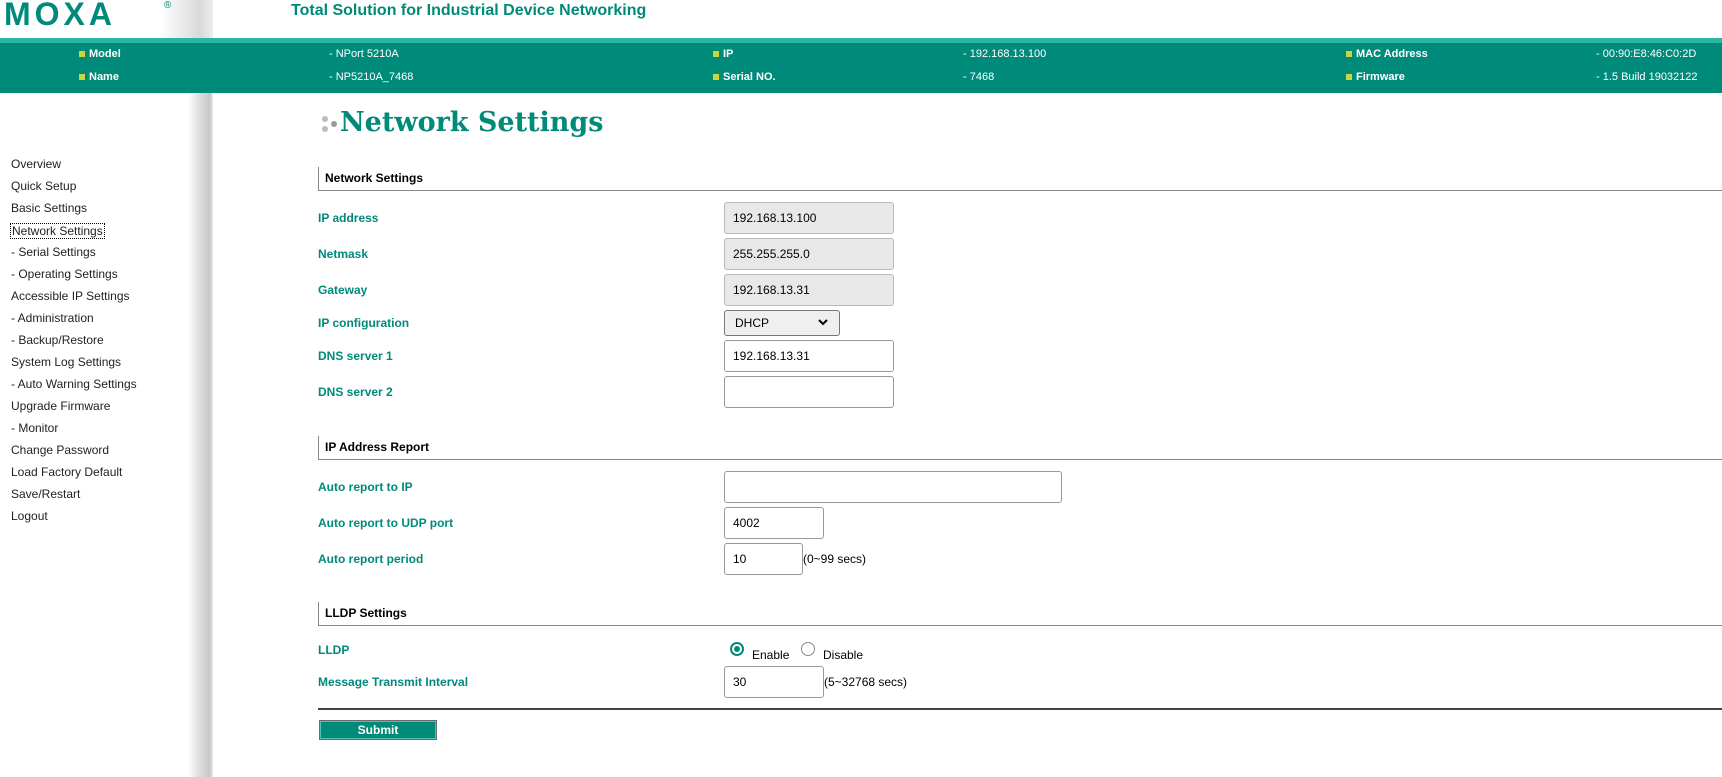 This screenshot has width=1722, height=777. What do you see at coordinates (374, 178) in the screenshot?
I see `section-title: Network Settings` at bounding box center [374, 178].